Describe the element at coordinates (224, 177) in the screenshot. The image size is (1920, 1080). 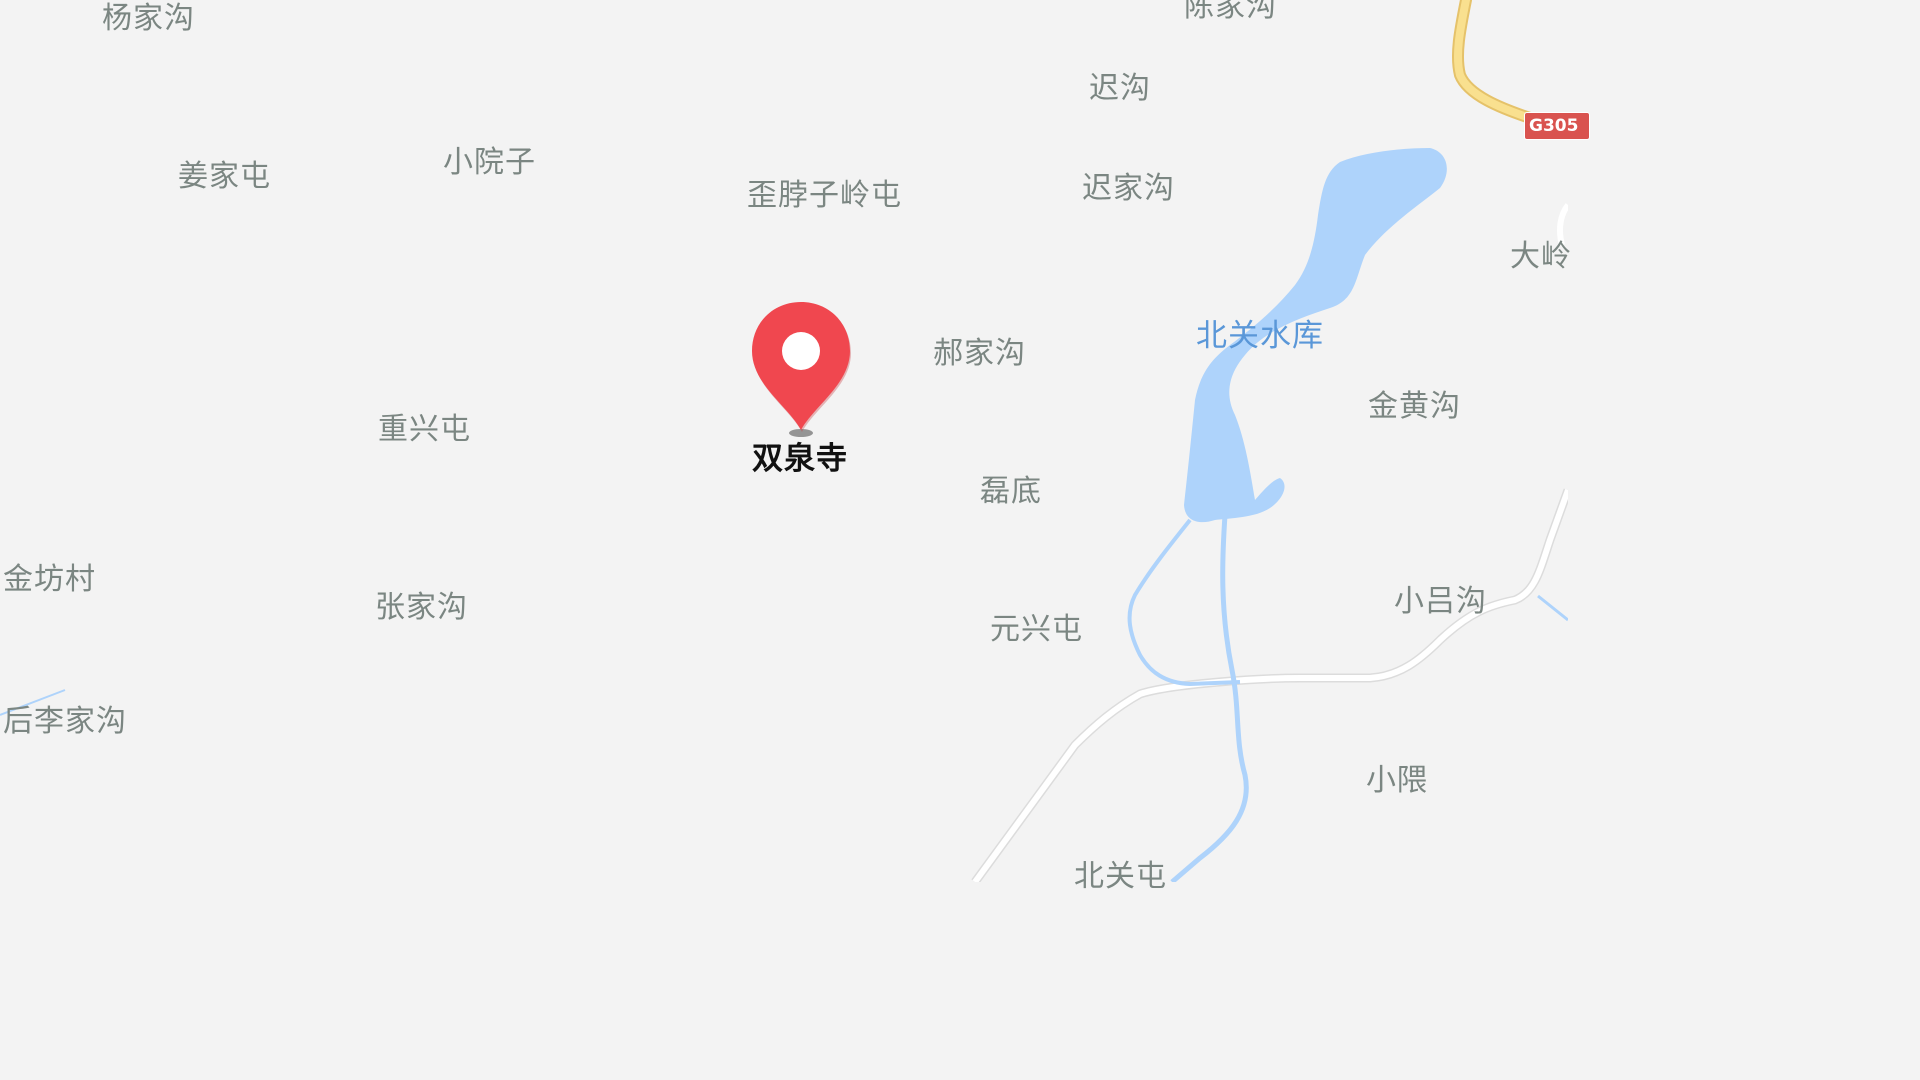
I see `place-label-jiangjiatun: 姜家屯` at that location.